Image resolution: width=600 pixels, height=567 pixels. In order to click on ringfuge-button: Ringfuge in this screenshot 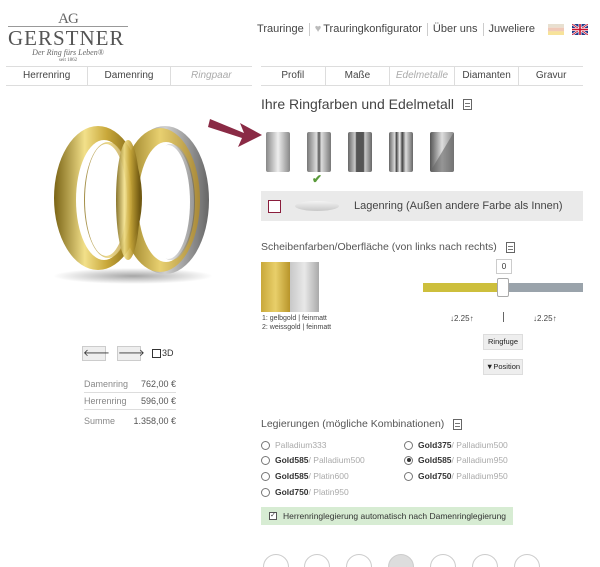, I will do `click(503, 342)`.